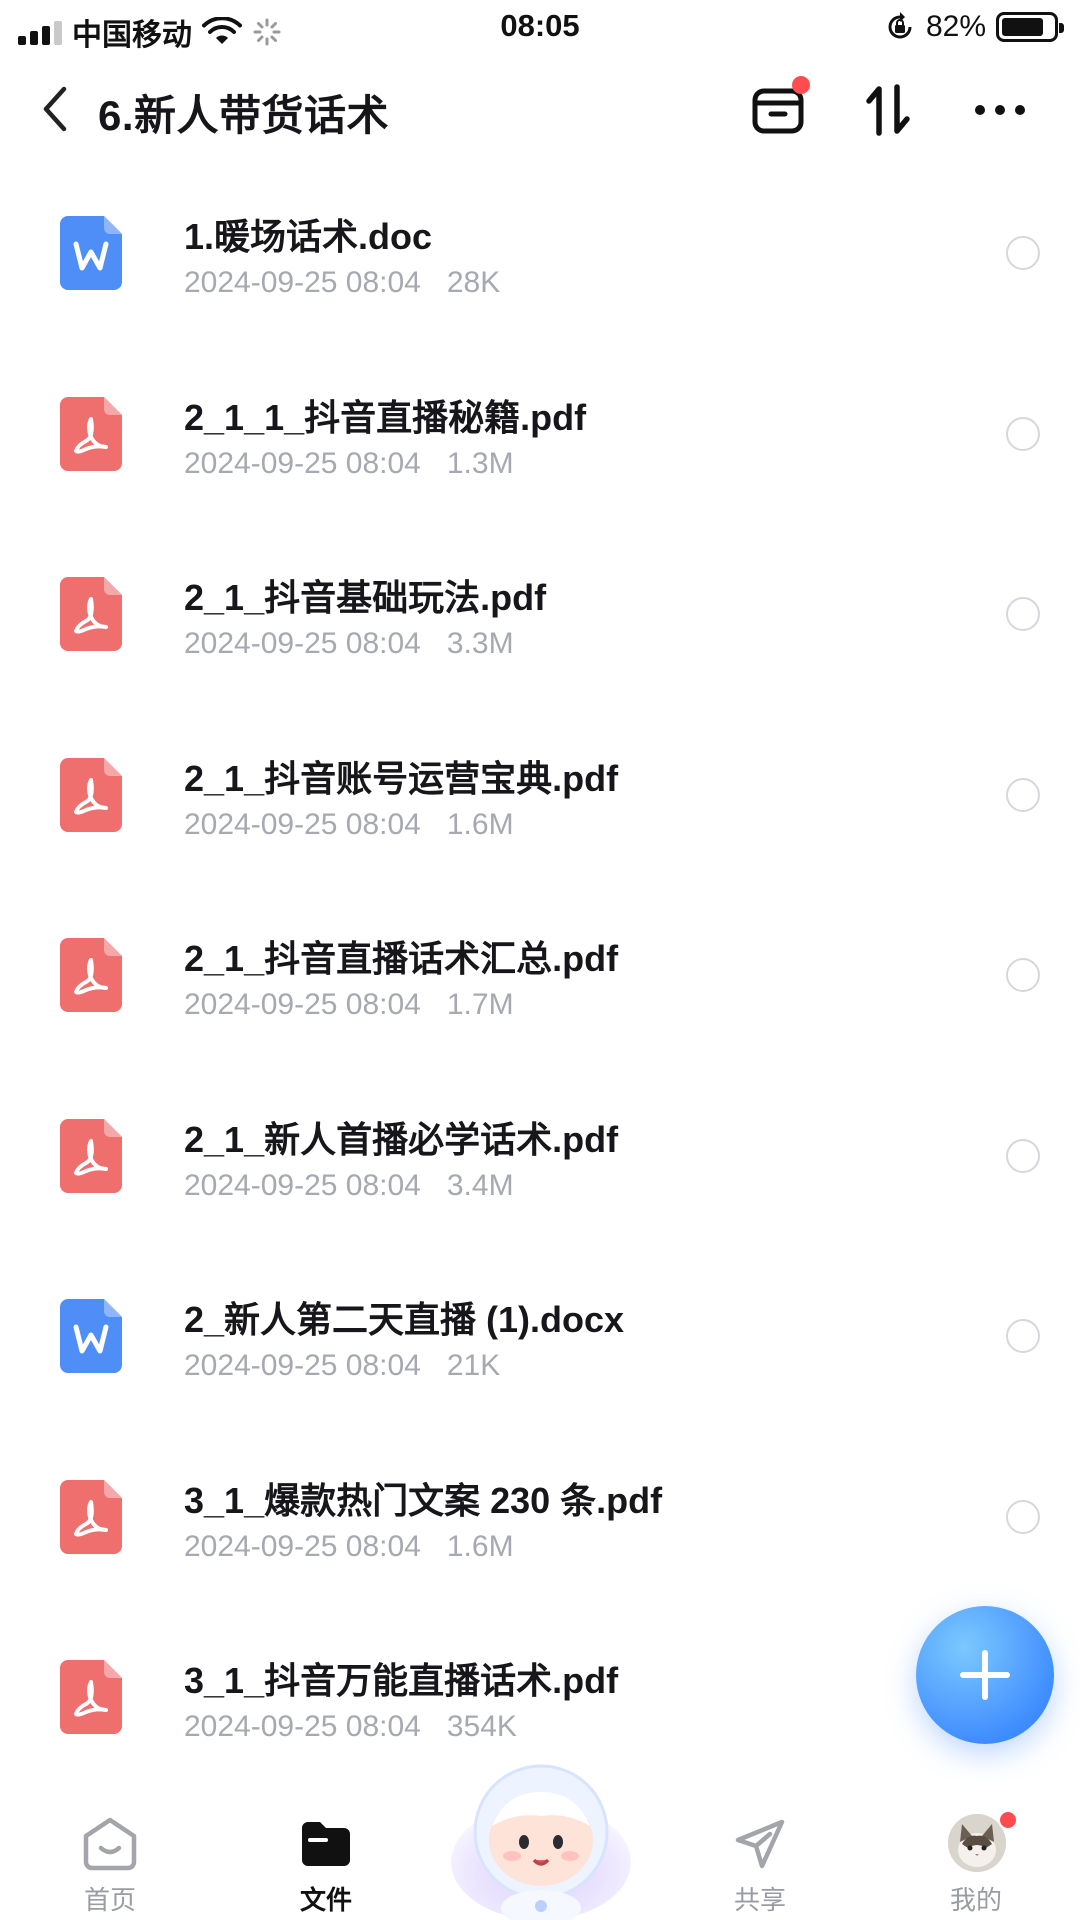  I want to click on transfer-list-button, so click(778, 110).